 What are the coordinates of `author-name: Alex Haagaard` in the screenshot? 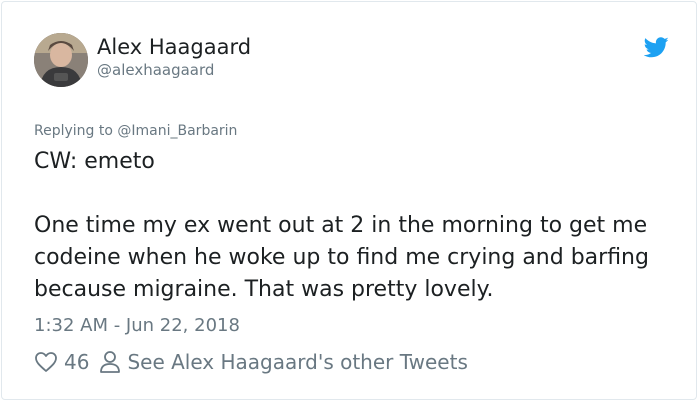 It's located at (174, 47).